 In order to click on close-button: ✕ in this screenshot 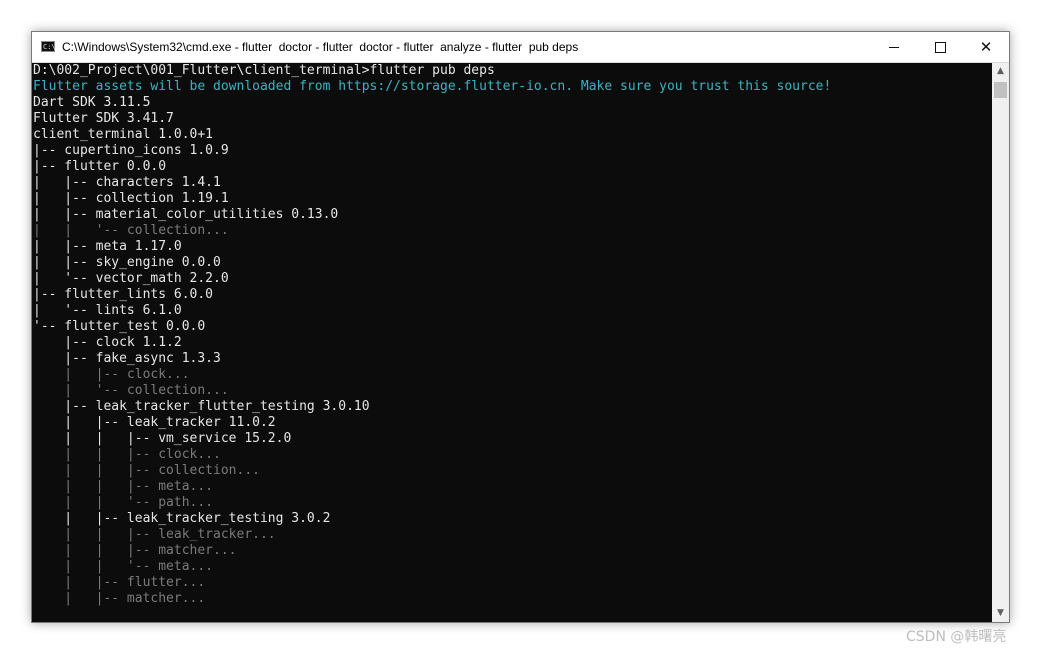, I will do `click(986, 47)`.